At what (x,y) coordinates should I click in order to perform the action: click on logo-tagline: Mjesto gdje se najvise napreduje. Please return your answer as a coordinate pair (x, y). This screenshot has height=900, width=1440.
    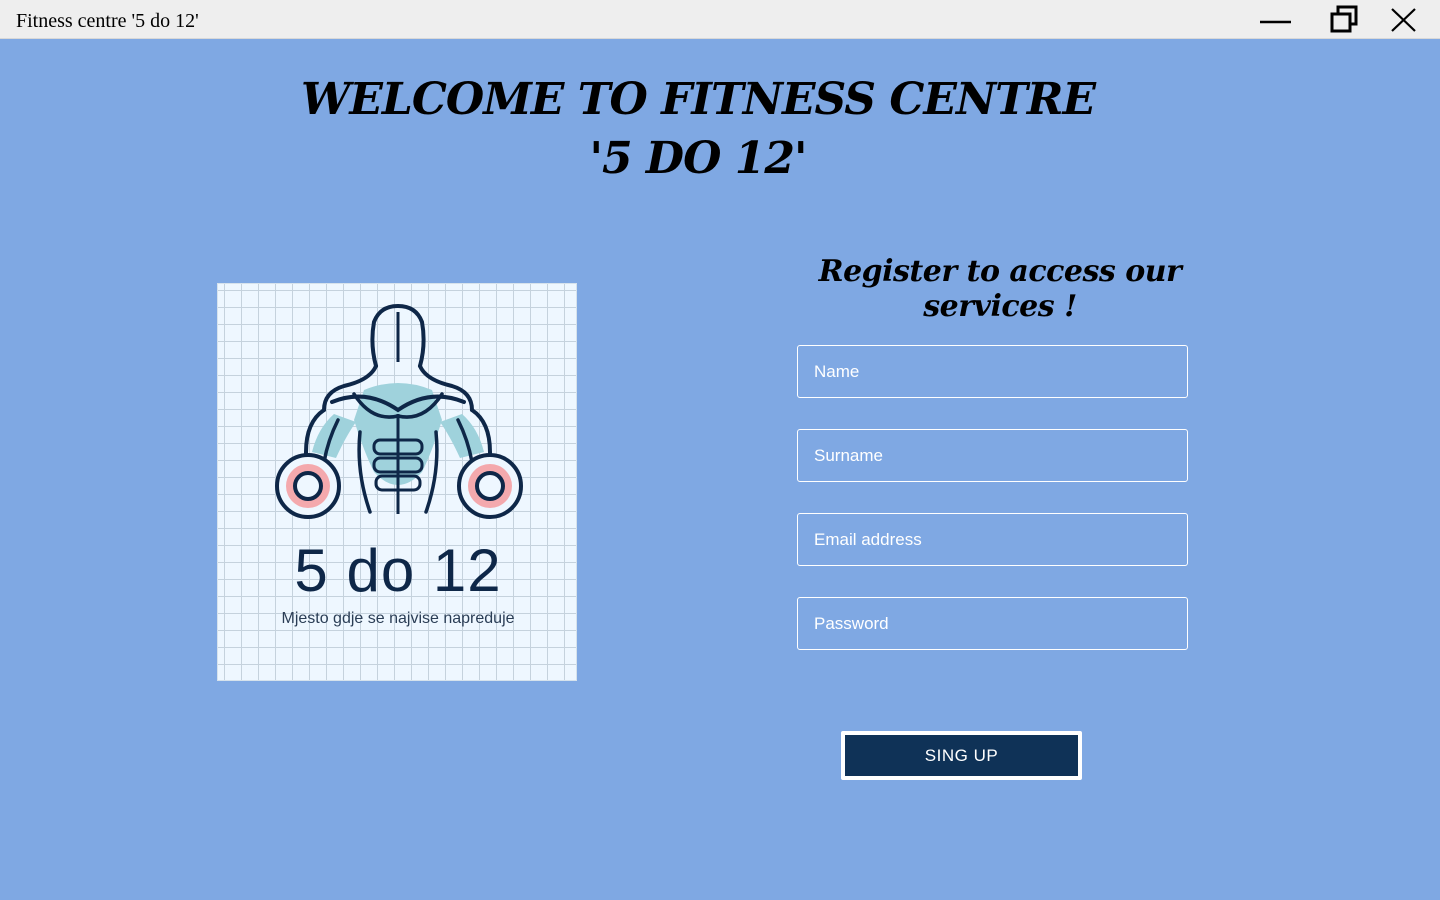
    Looking at the image, I should click on (398, 618).